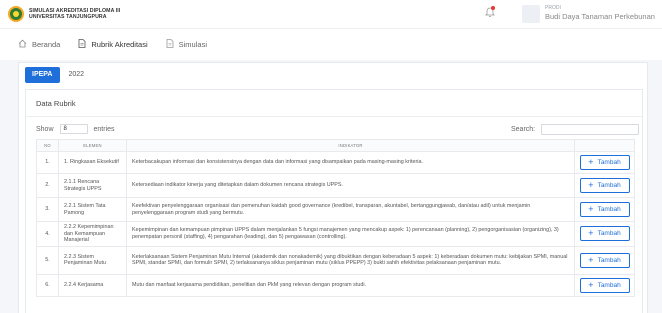 This screenshot has height=313, width=662. Describe the element at coordinates (590, 129) in the screenshot. I see `search-input` at that location.